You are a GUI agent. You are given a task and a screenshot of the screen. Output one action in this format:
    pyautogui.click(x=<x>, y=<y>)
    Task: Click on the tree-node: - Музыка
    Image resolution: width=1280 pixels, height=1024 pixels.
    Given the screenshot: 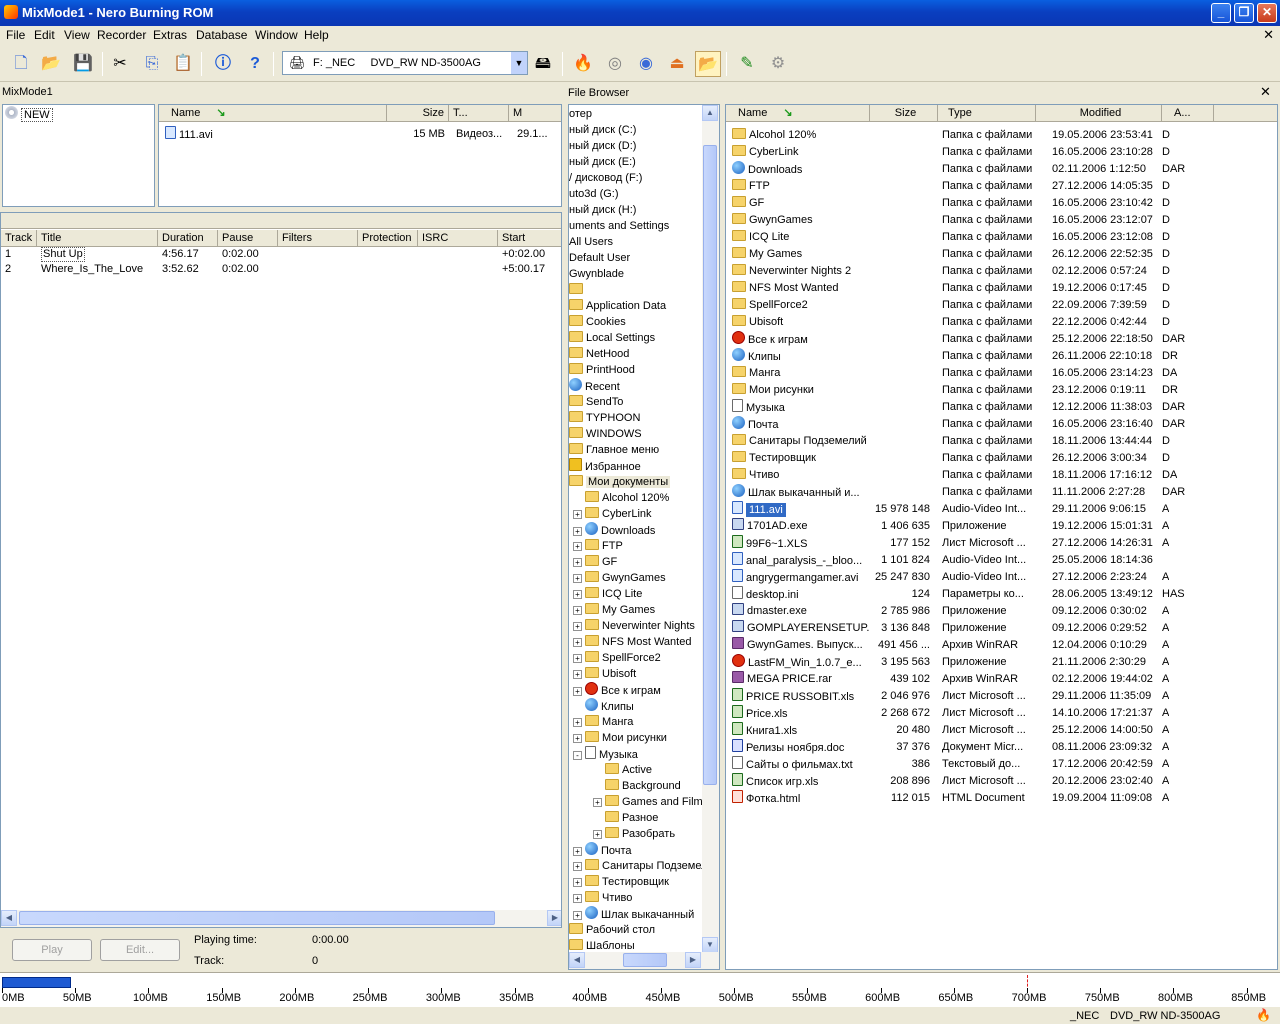 What is the action you would take?
    pyautogui.click(x=605, y=754)
    